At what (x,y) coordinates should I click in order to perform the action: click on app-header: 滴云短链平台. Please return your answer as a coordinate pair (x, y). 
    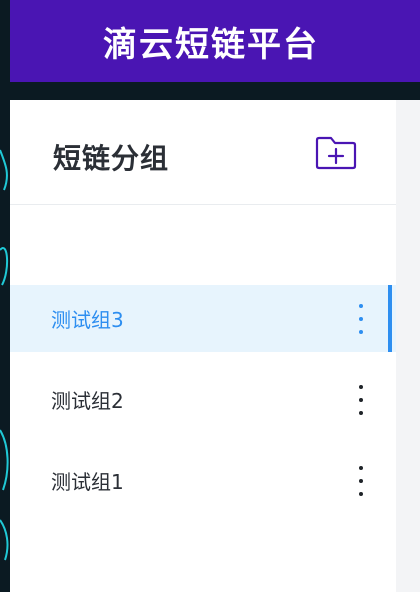
    Looking at the image, I should click on (215, 41).